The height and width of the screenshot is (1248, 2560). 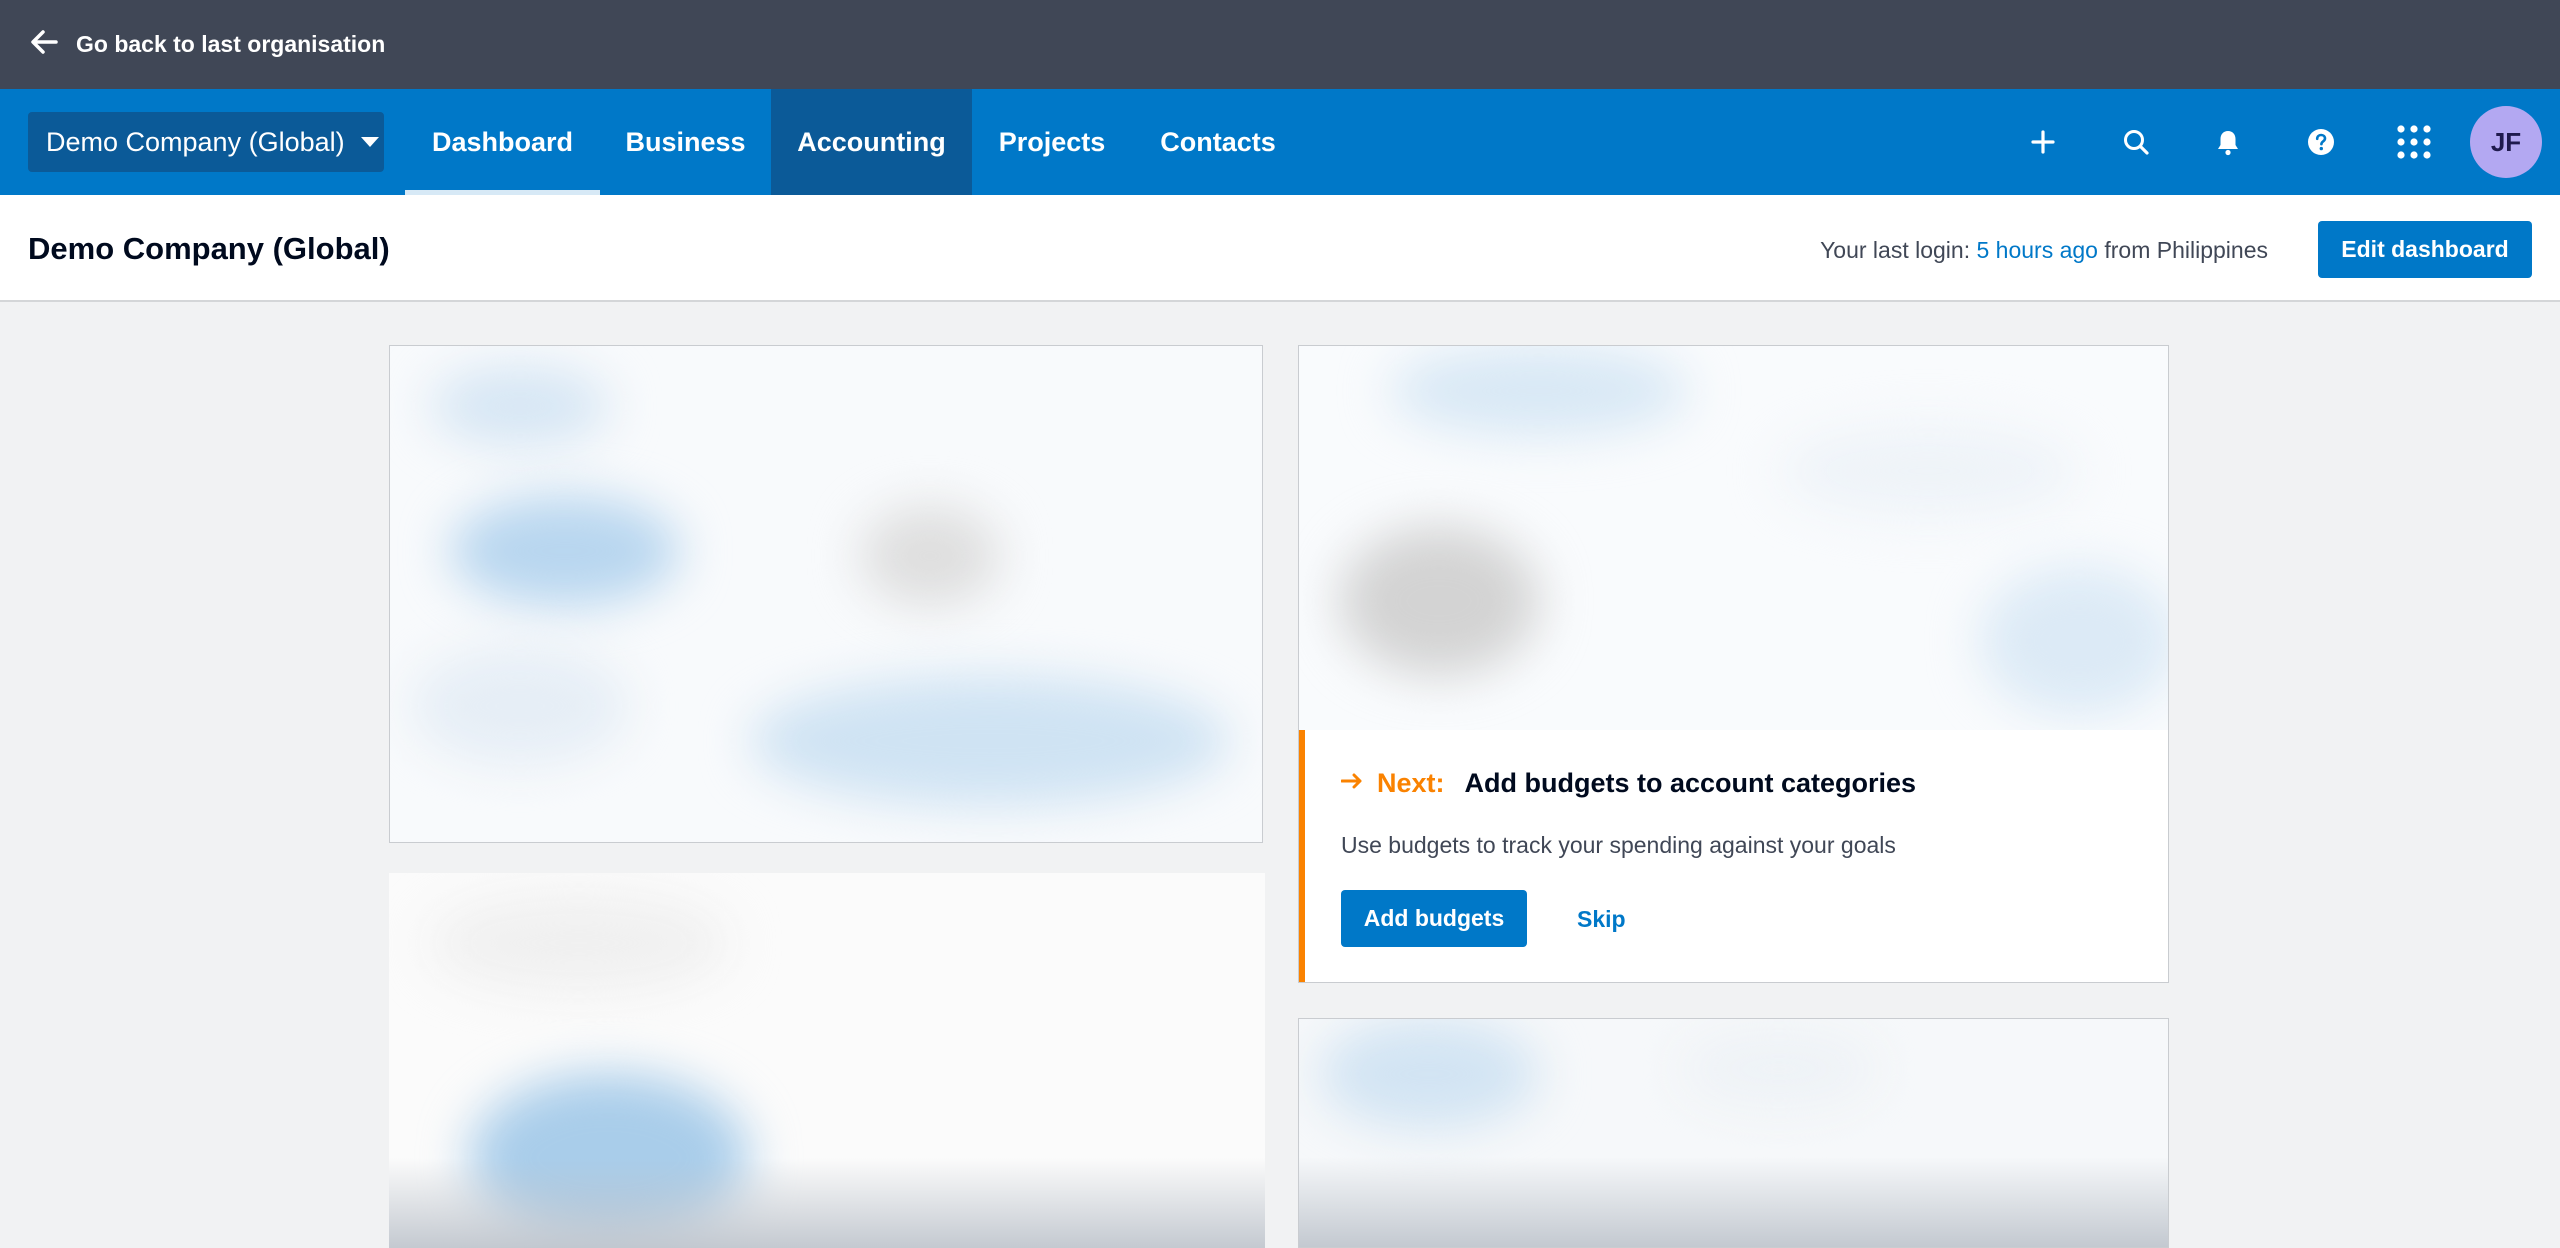 I want to click on plus-icon, so click(x=2043, y=142).